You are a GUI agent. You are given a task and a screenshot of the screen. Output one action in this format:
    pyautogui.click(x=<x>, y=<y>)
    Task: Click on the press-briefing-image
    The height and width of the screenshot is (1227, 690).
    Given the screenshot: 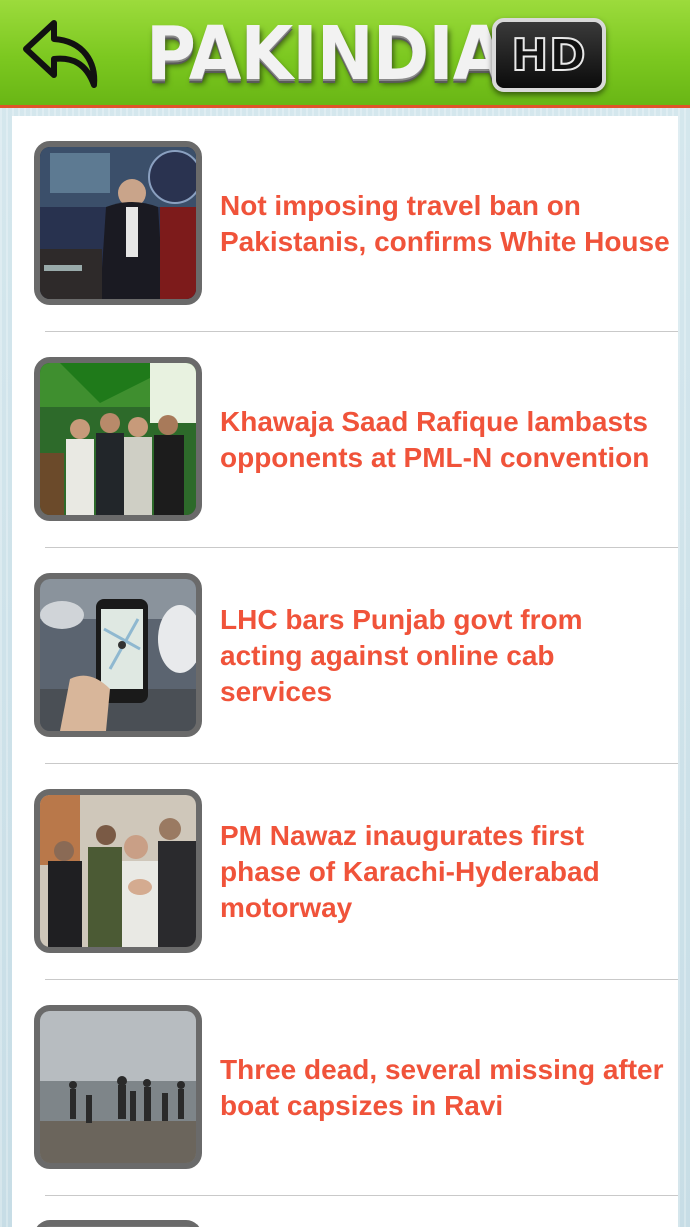 What is the action you would take?
    pyautogui.click(x=118, y=223)
    